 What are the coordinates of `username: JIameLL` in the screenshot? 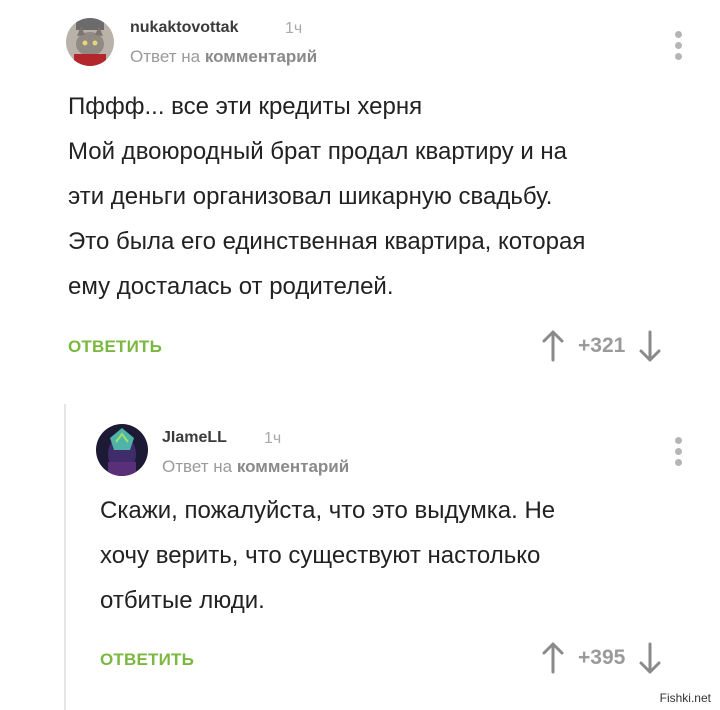 It's located at (194, 438).